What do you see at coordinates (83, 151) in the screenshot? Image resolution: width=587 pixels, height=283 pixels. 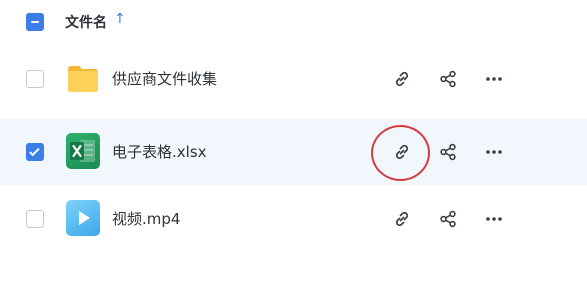 I see `excel-file-icon` at bounding box center [83, 151].